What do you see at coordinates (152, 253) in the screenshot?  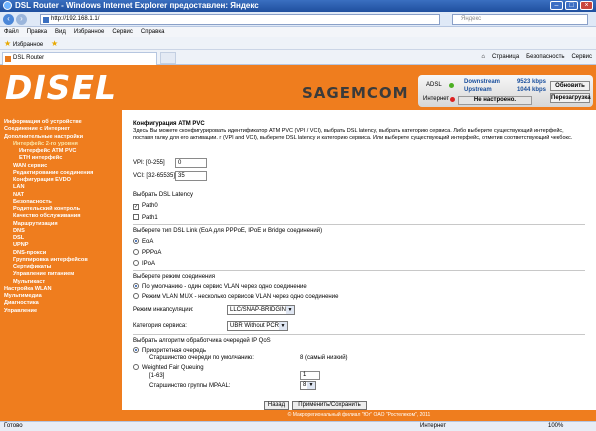 I see `pppoa-label: PPPoA` at bounding box center [152, 253].